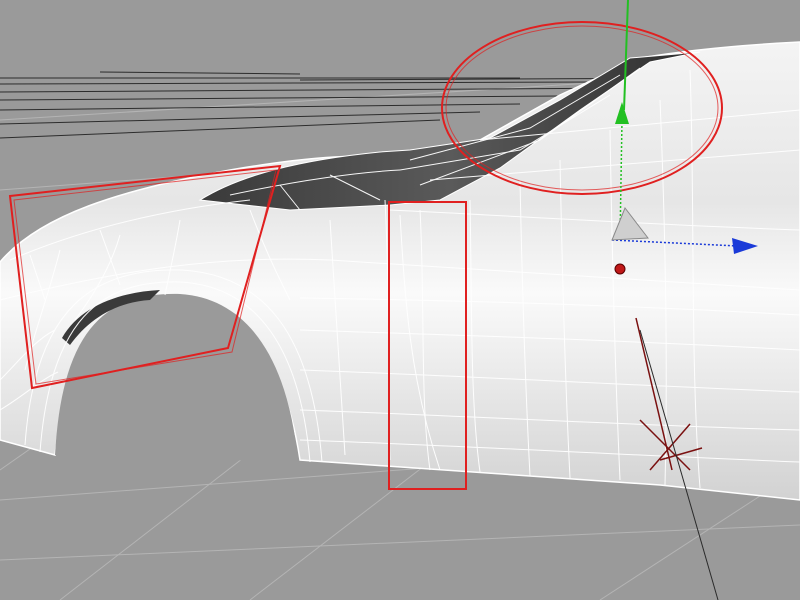 Image resolution: width=800 pixels, height=600 pixels. I want to click on gizmo-pivot-icon, so click(620, 269).